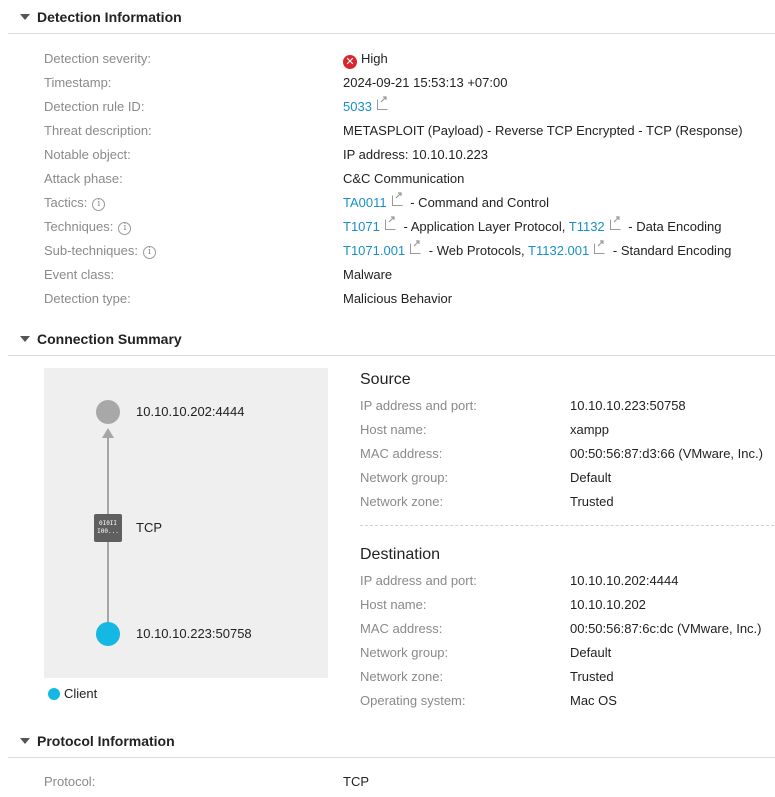  What do you see at coordinates (108, 412) in the screenshot?
I see `server-node` at bounding box center [108, 412].